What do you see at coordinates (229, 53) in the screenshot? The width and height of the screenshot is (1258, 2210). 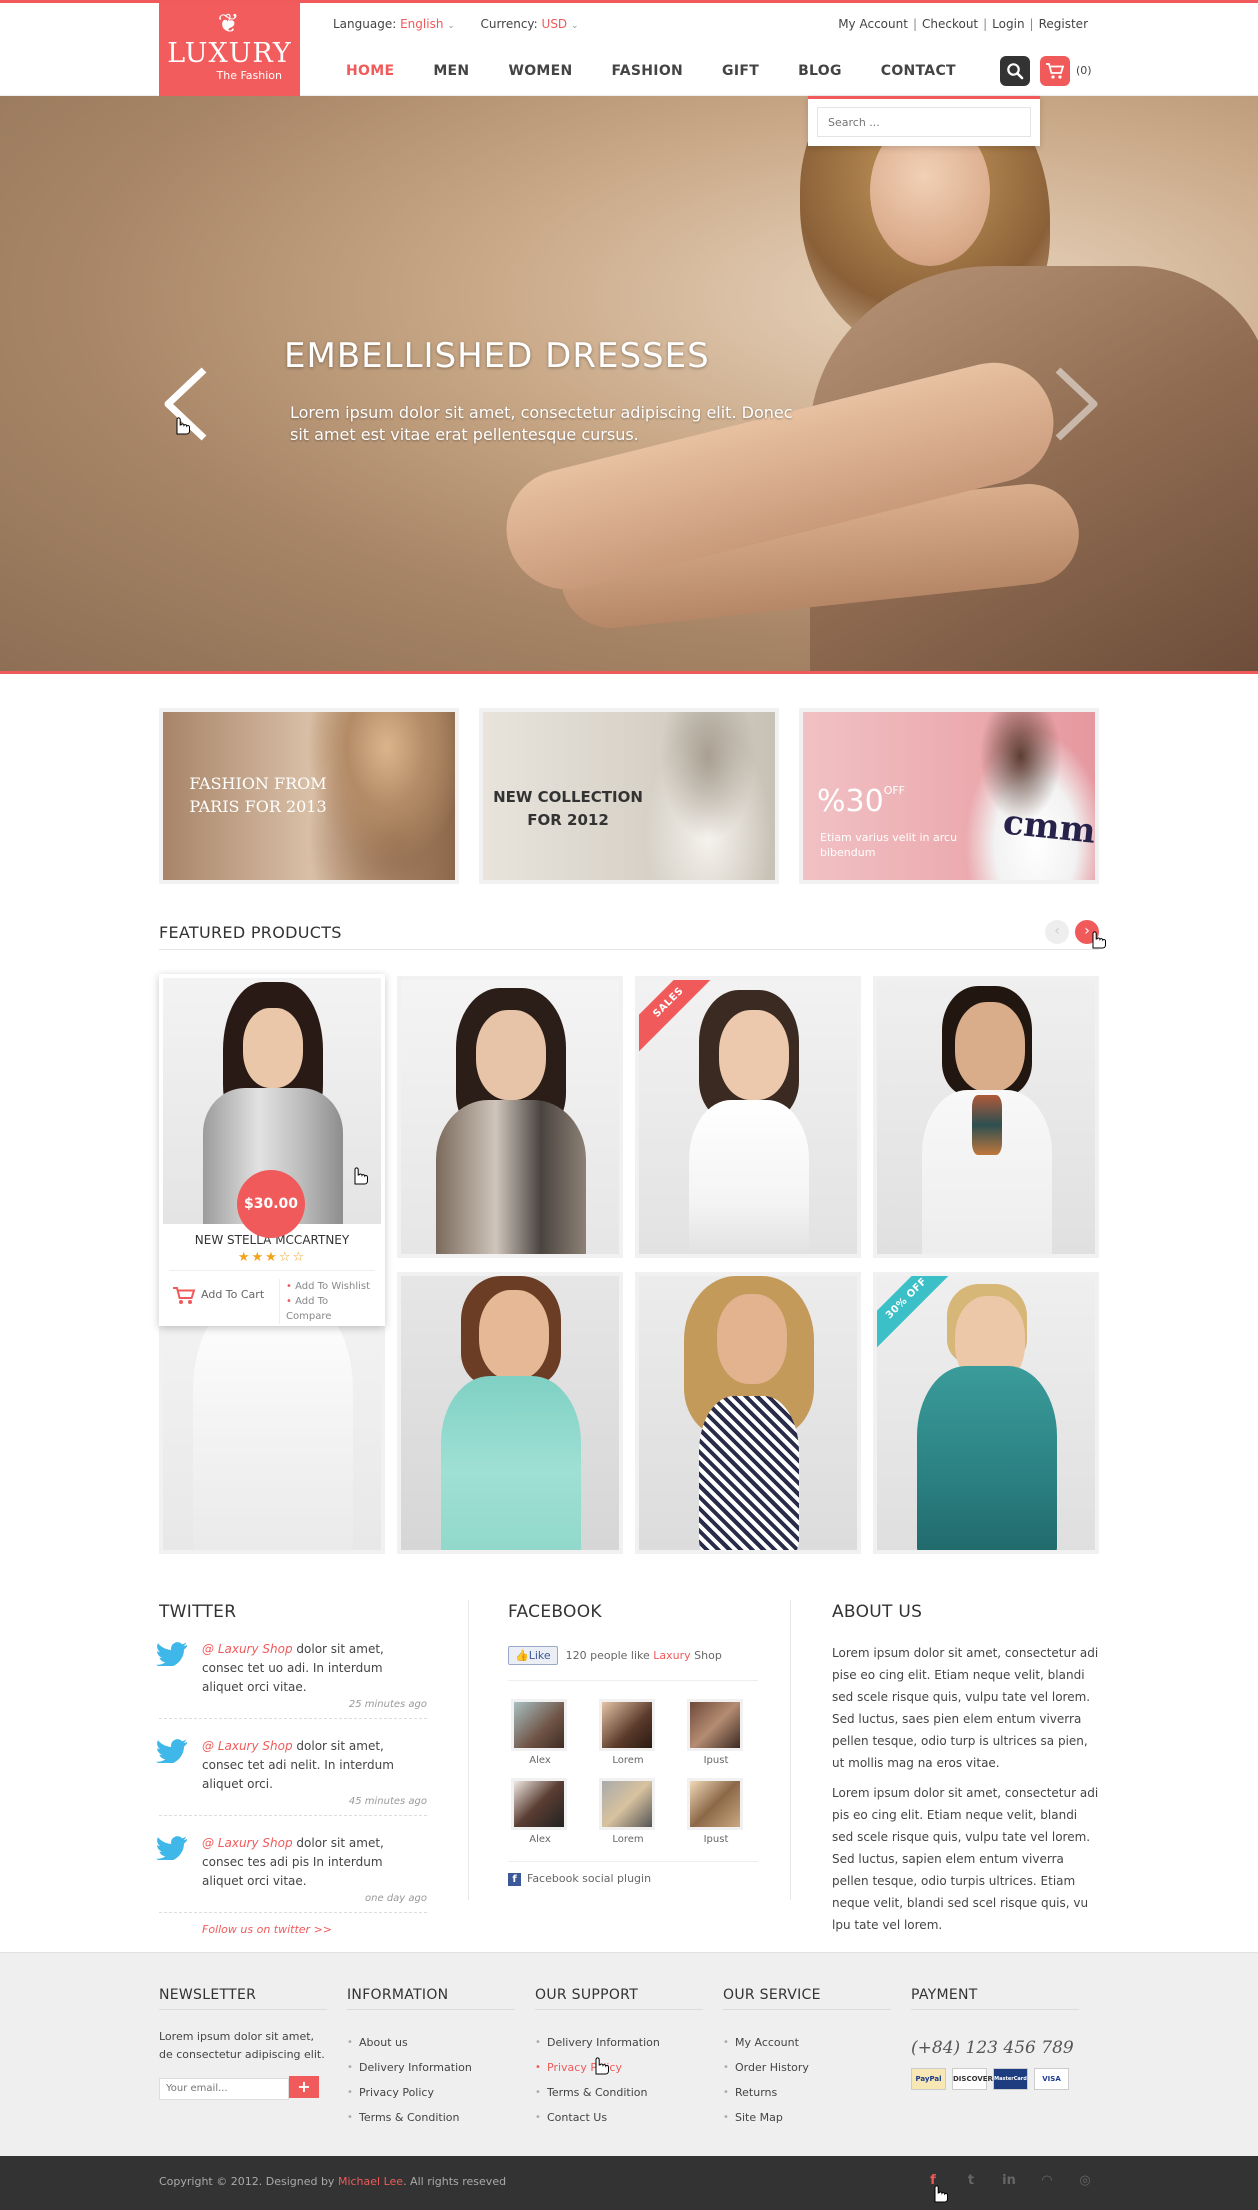 I see `logo-brand: LUXURY` at bounding box center [229, 53].